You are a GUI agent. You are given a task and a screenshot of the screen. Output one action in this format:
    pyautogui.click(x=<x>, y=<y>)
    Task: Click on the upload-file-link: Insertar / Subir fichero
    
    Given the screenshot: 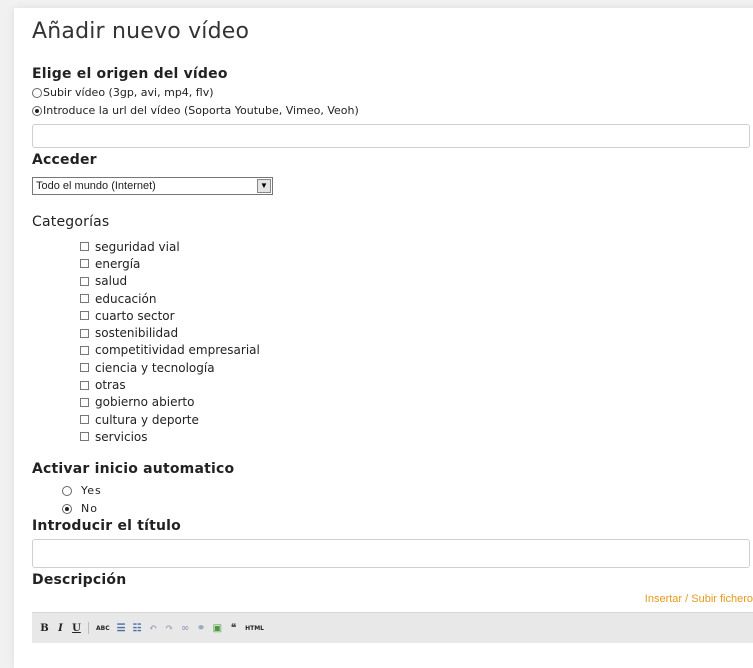 What is the action you would take?
    pyautogui.click(x=699, y=599)
    